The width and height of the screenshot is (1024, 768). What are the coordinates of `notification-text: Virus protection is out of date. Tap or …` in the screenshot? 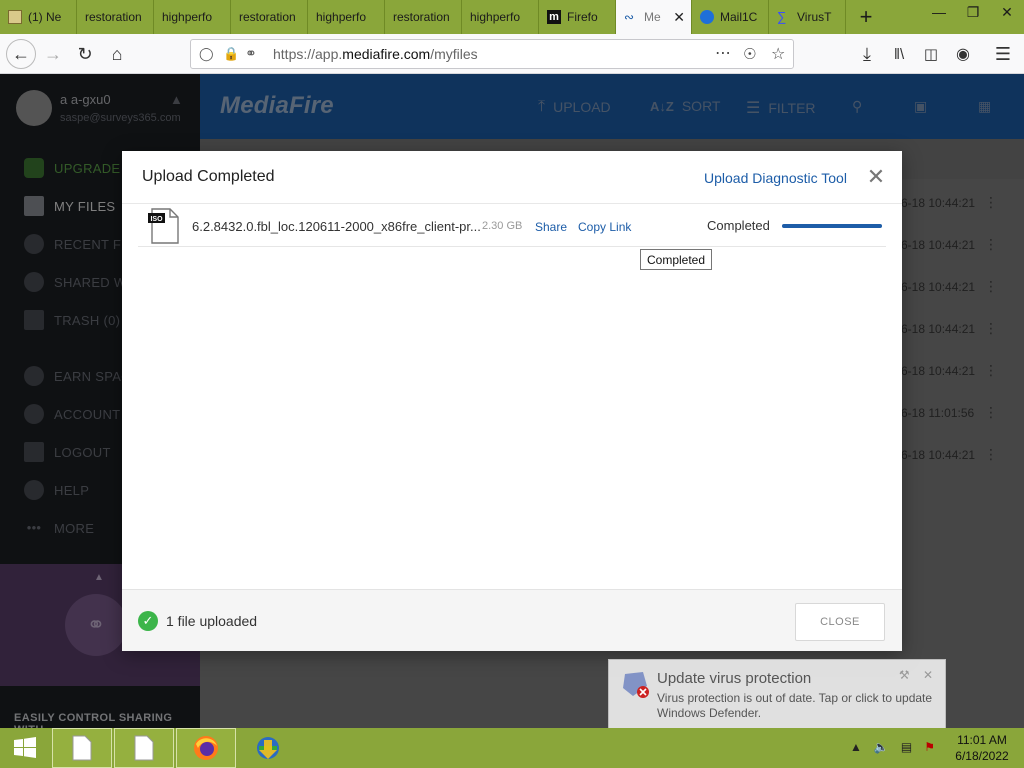 It's located at (795, 705).